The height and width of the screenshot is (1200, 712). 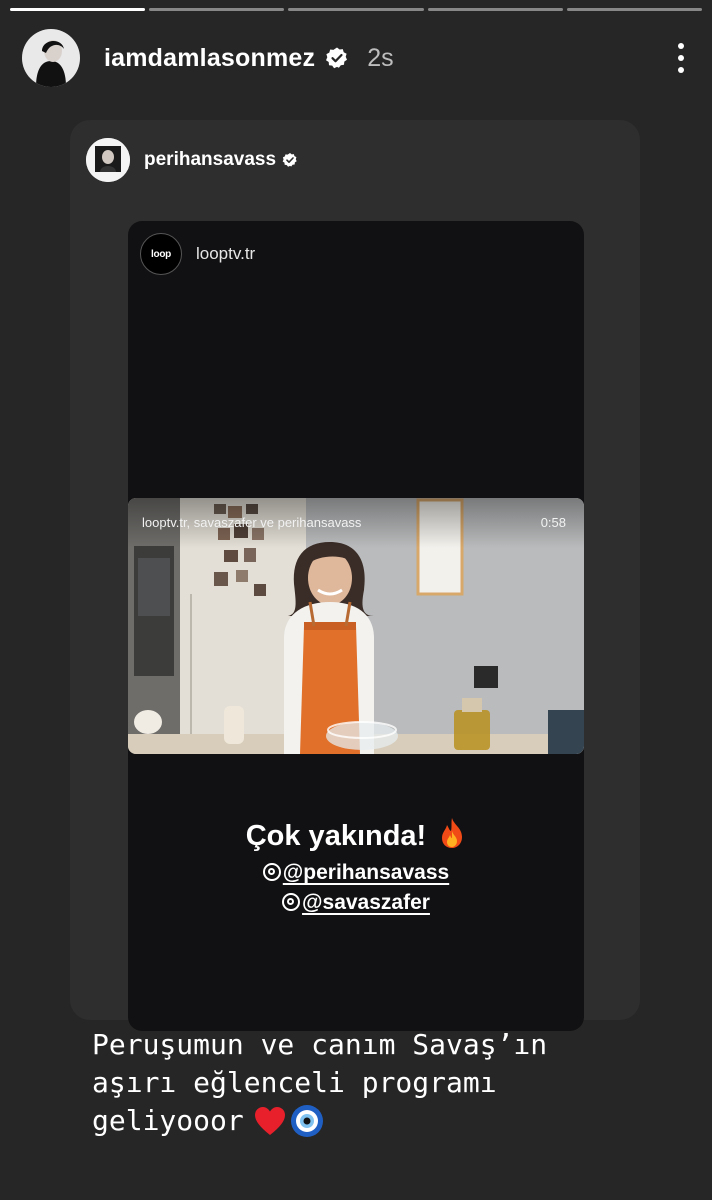 I want to click on avatar, so click(x=51, y=58).